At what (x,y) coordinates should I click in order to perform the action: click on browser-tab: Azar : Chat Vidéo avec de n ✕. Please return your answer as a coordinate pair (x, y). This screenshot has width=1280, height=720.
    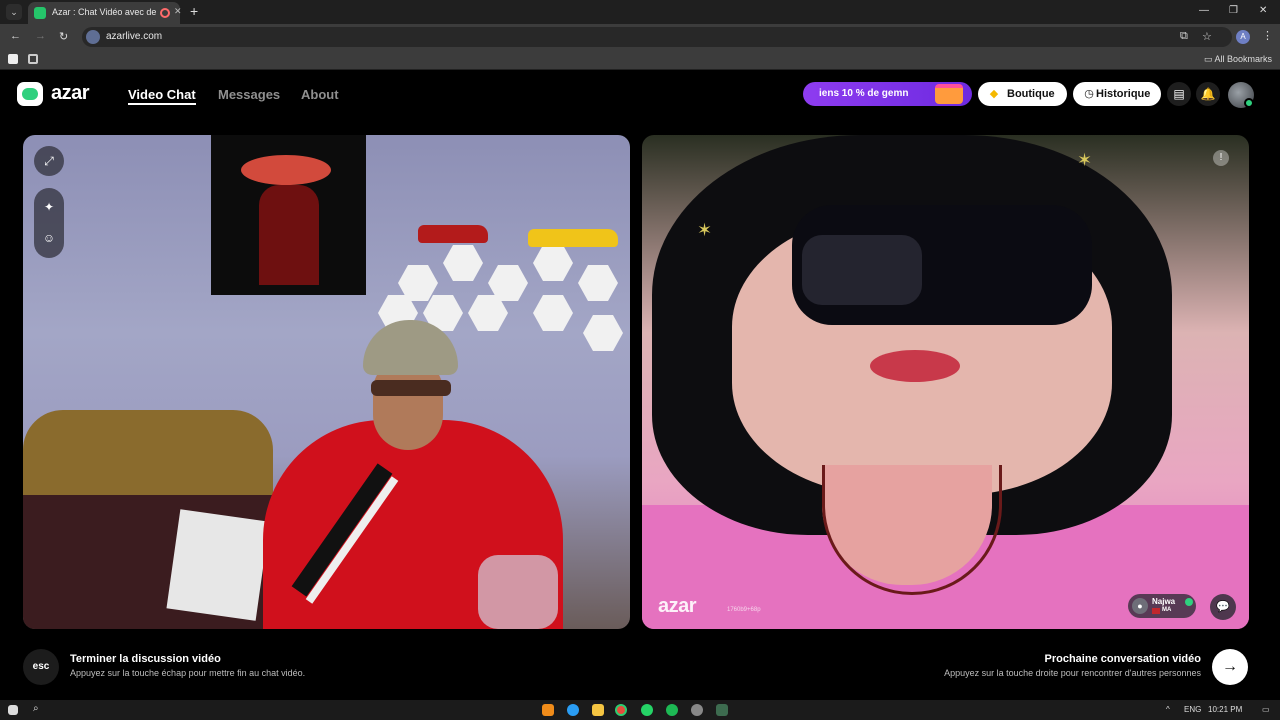
    Looking at the image, I should click on (105, 13).